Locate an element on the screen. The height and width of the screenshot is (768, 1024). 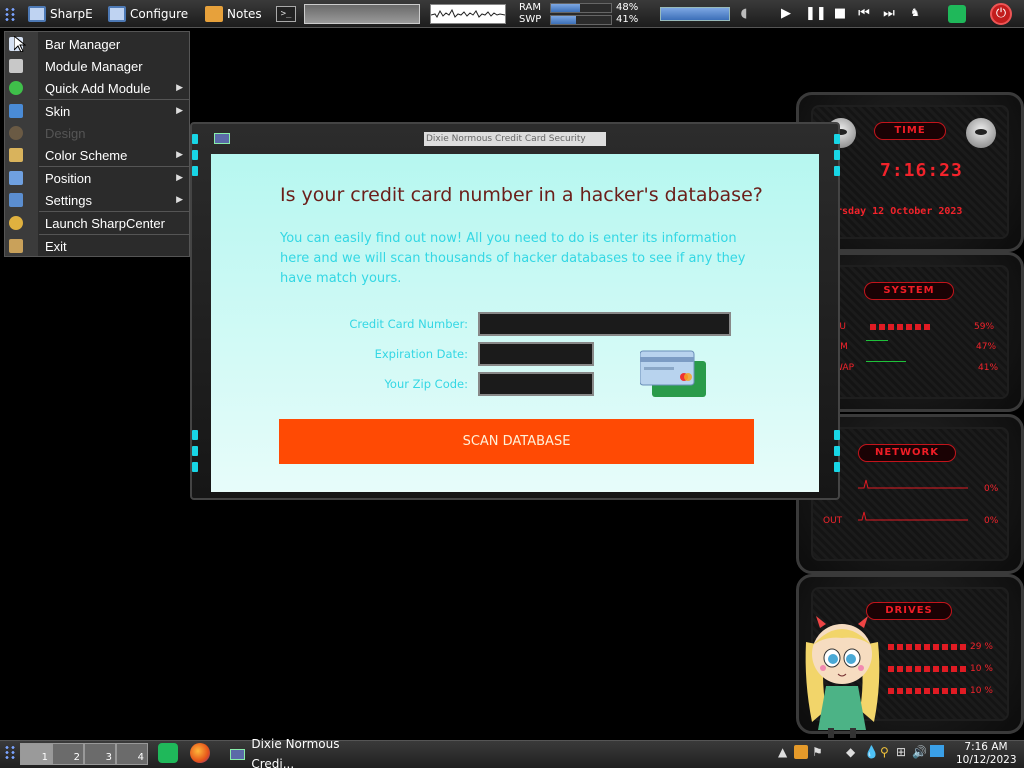
terminal-button: >_ is located at coordinates (286, 14).